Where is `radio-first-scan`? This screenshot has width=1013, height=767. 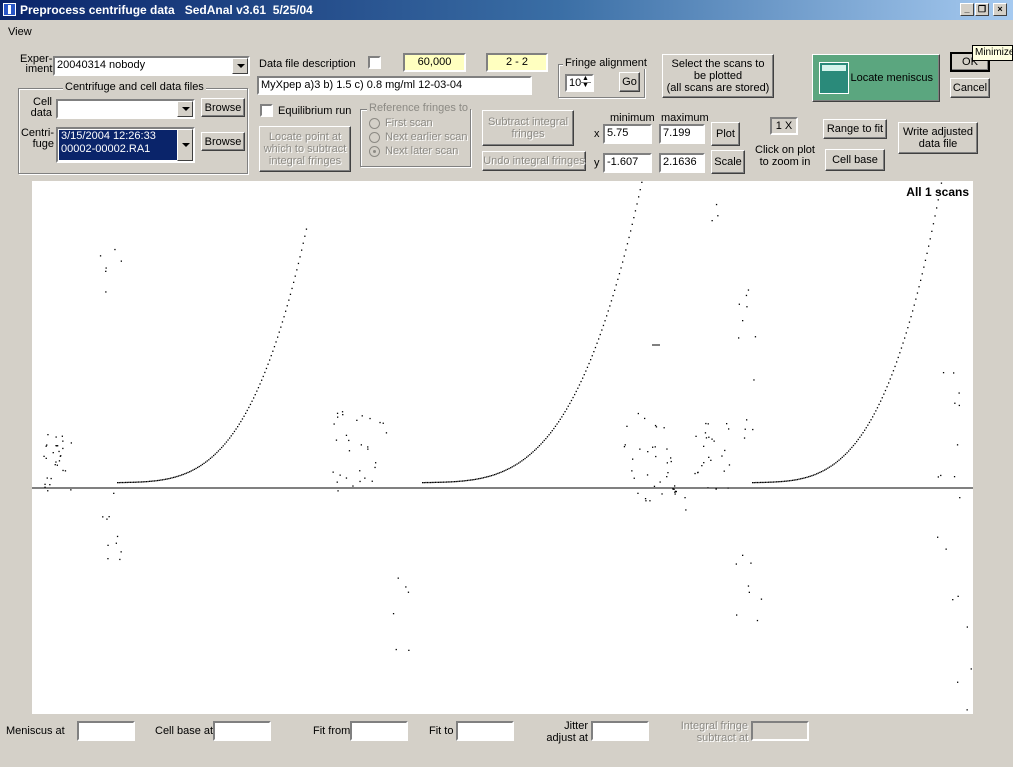 radio-first-scan is located at coordinates (374, 123).